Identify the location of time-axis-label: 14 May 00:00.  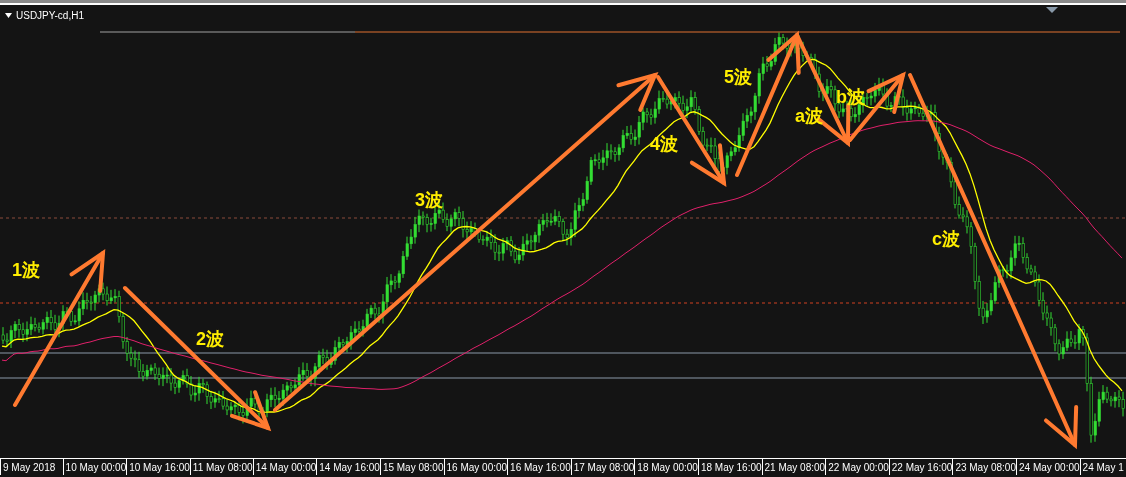
(284, 467).